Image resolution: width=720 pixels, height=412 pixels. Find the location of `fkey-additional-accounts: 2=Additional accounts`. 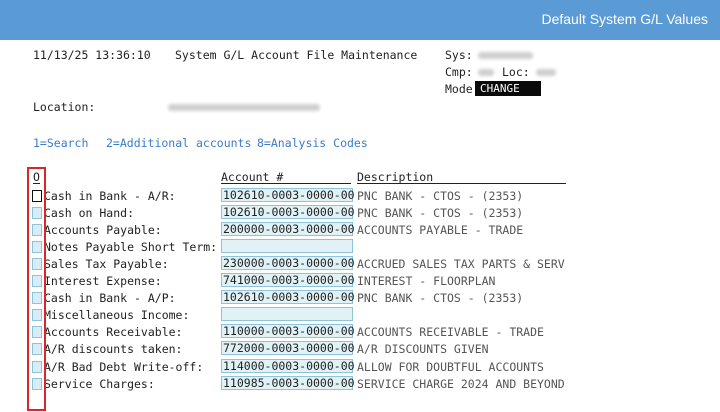

fkey-additional-accounts: 2=Additional accounts is located at coordinates (178, 143).